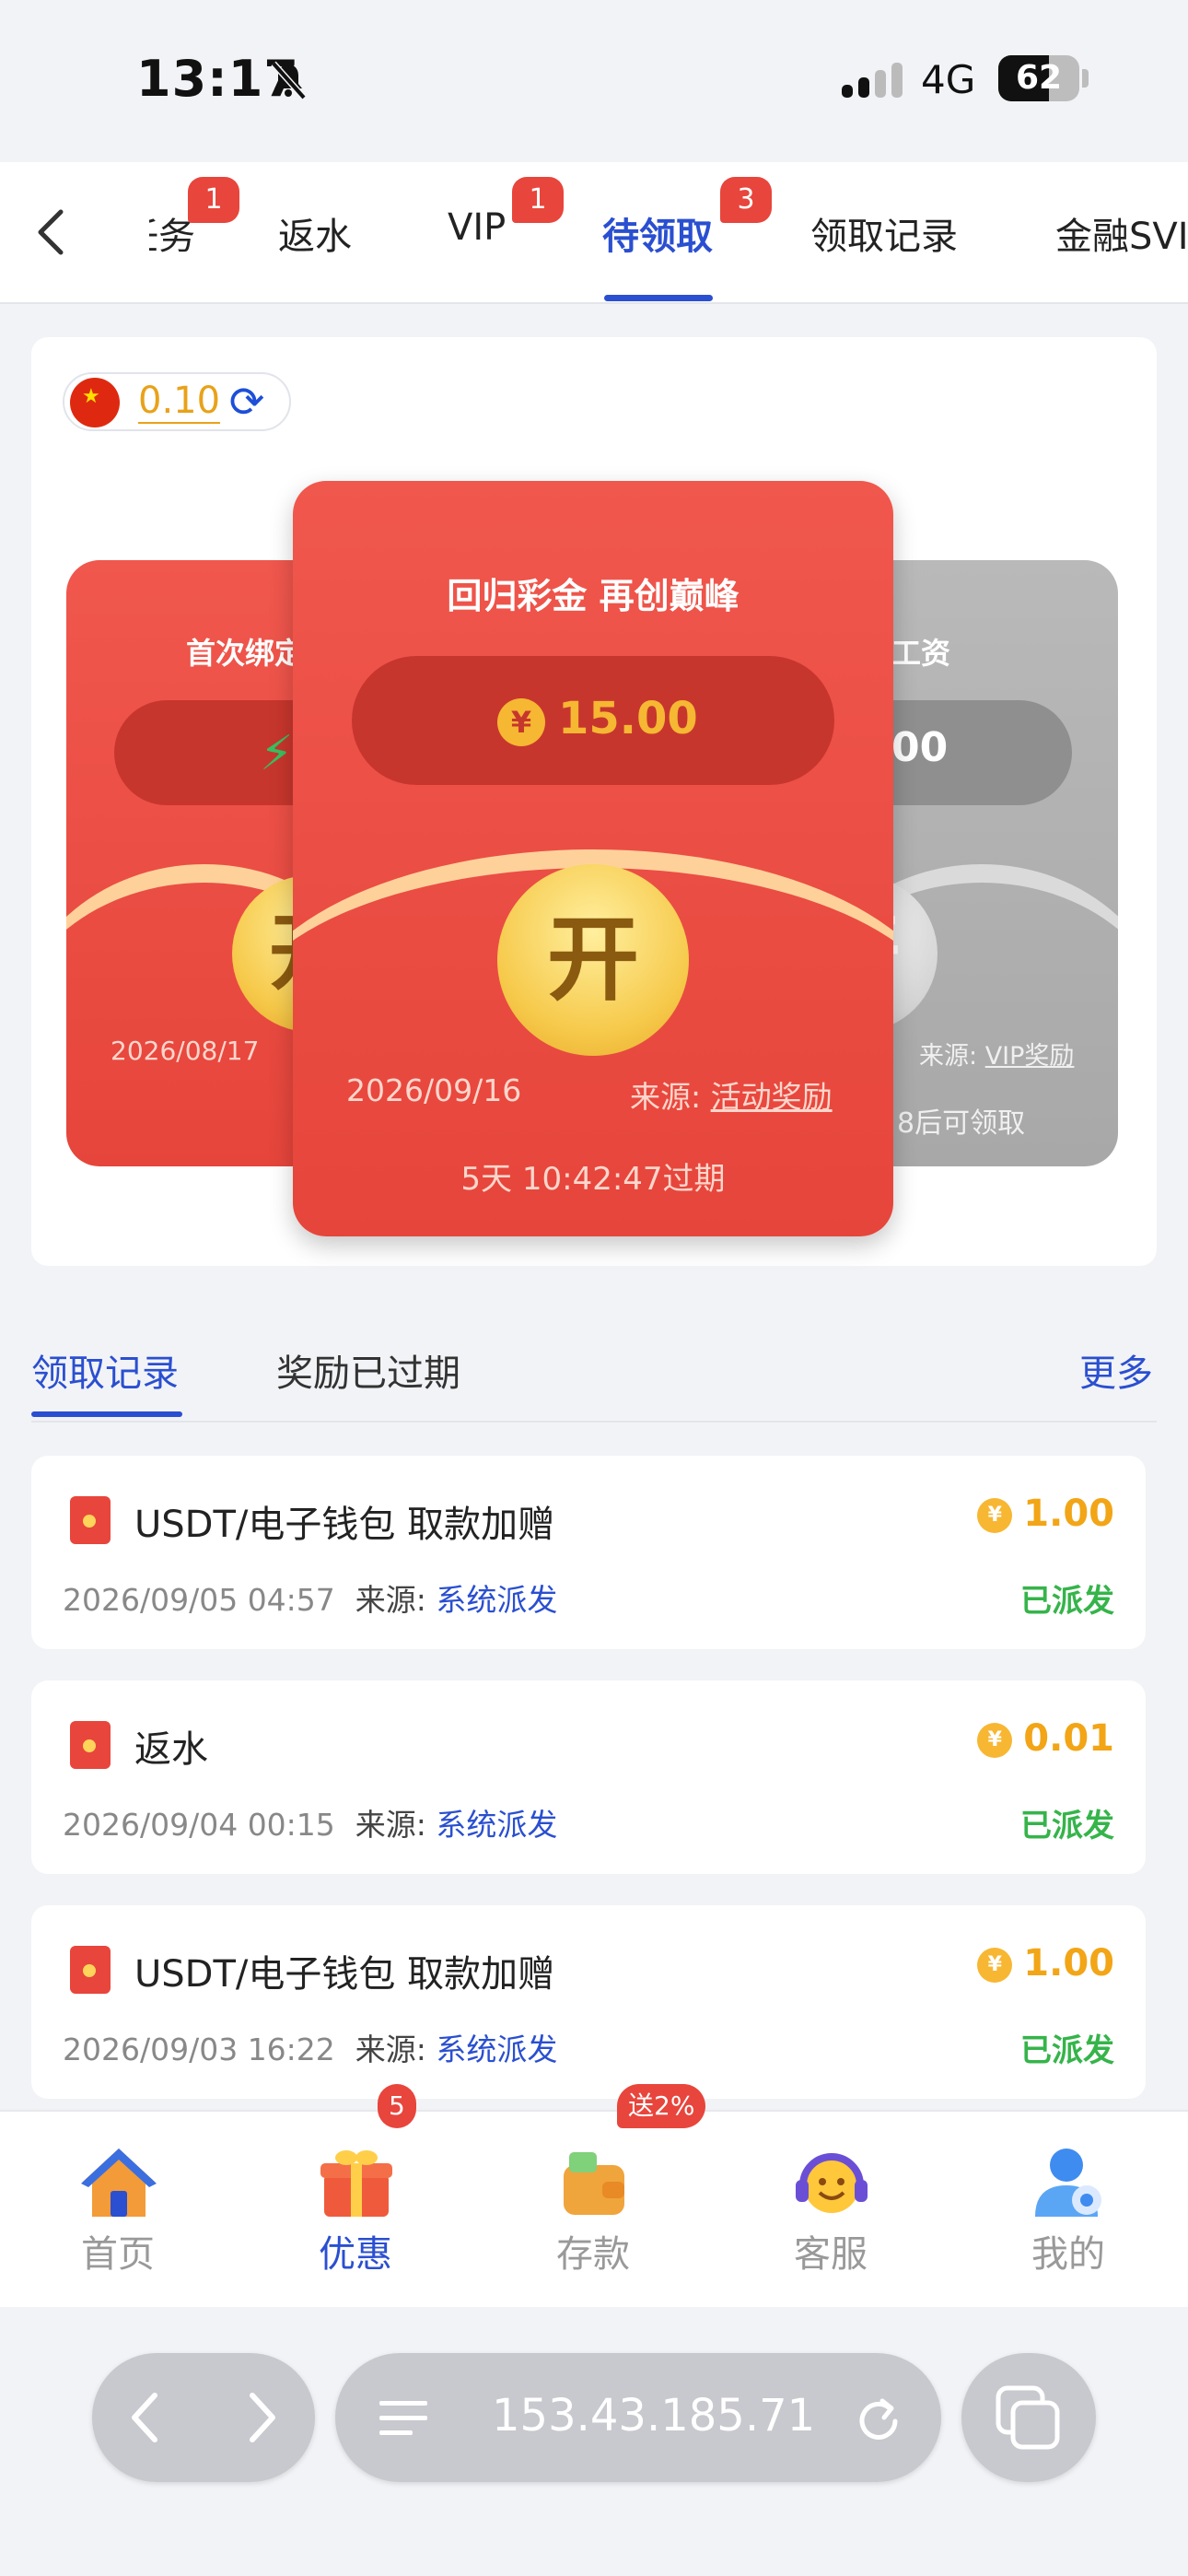 Image resolution: width=1188 pixels, height=2576 pixels. I want to click on bell-muted-icon, so click(289, 80).